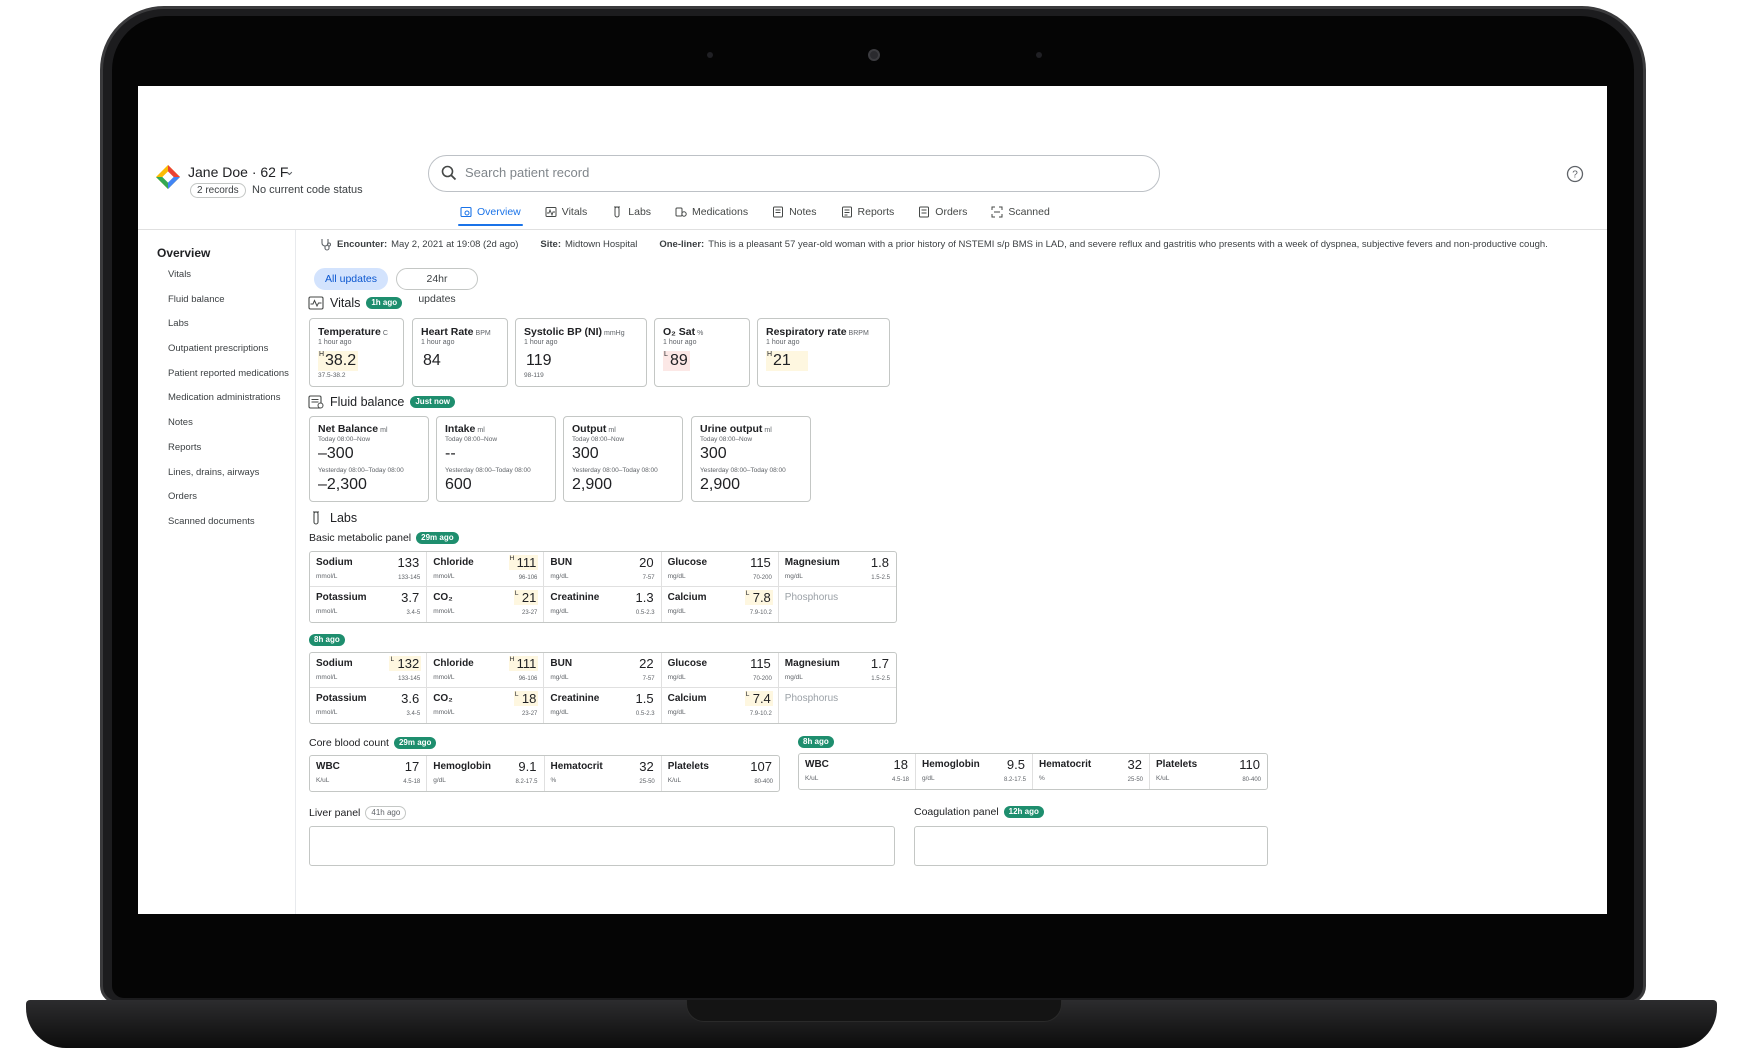  Describe the element at coordinates (598, 439) in the screenshot. I see `fluid-time-today: Today 08:00–Now` at that location.